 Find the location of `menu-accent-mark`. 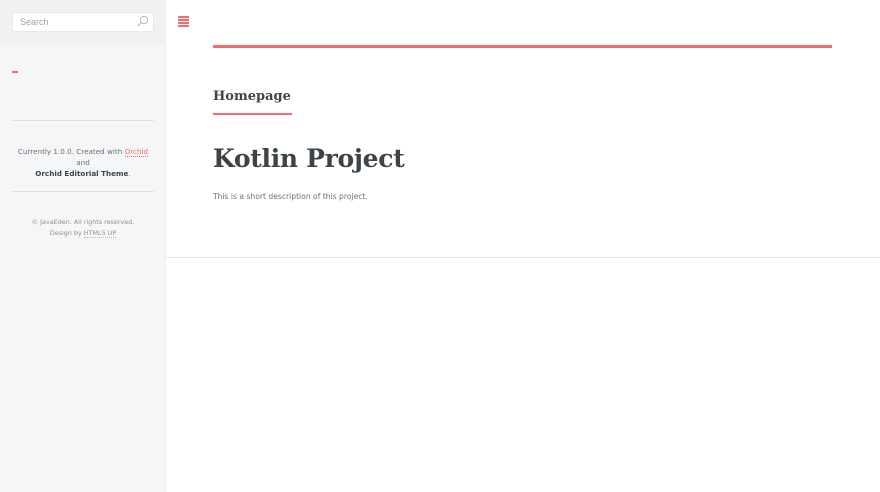

menu-accent-mark is located at coordinates (15, 72).